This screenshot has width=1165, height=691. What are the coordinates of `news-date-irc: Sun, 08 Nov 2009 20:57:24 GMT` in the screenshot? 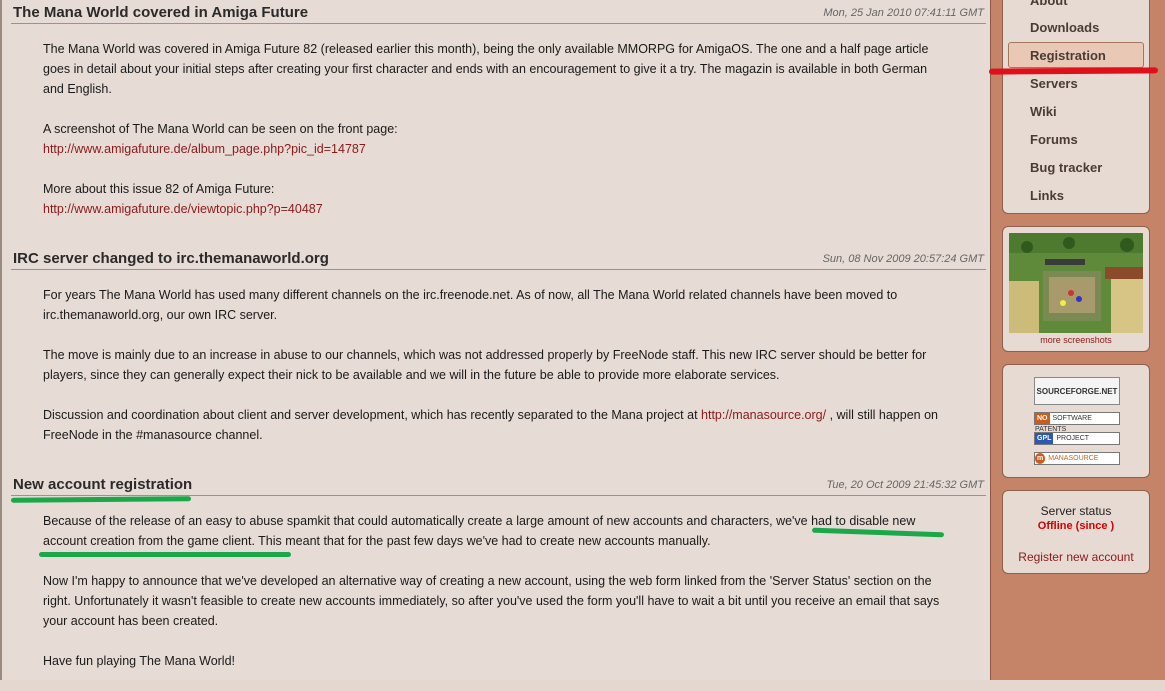 It's located at (903, 259).